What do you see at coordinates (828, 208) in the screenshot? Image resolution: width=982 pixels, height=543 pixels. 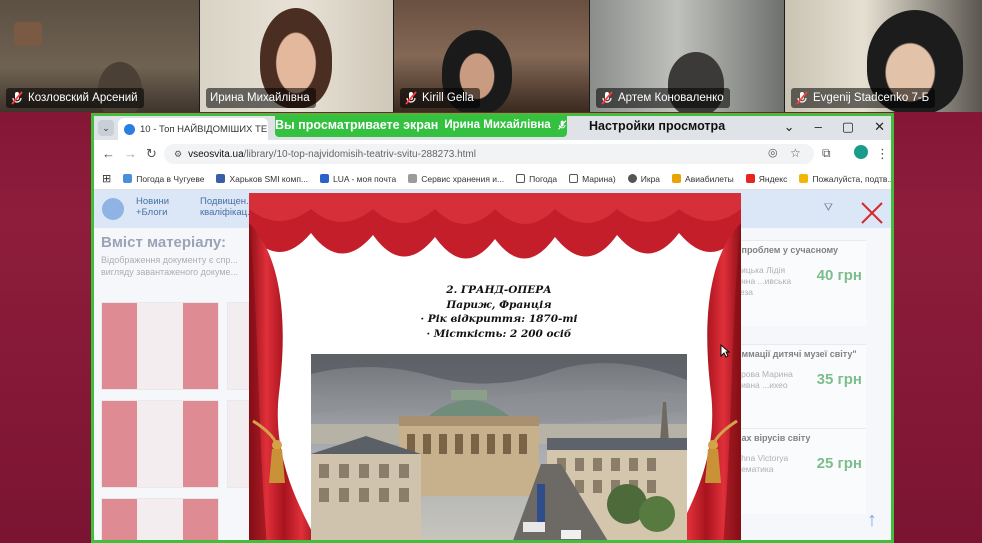 I see `filter-icon: ⛛` at bounding box center [828, 208].